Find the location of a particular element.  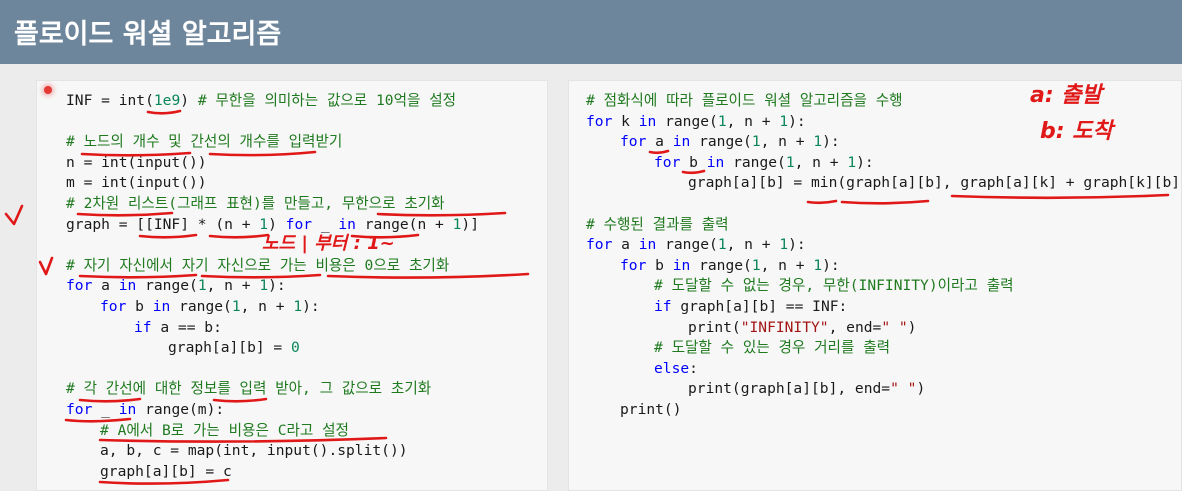

code-line: # 자기 자신에서 자기 자신으로 가는 비용은 0으로 초기화 is located at coordinates (257, 266).